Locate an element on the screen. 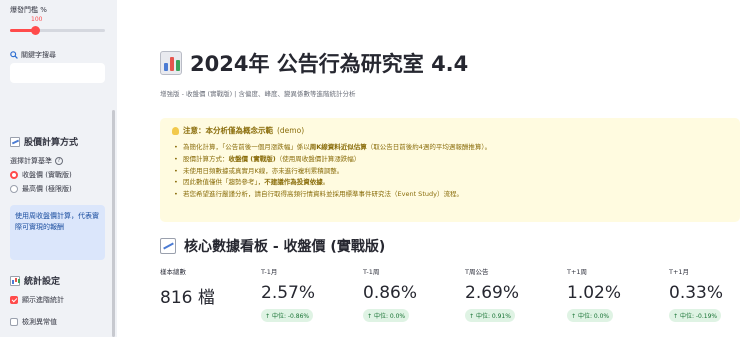 The width and height of the screenshot is (740, 337). checkbox-label: 顯示進階統計 is located at coordinates (43, 300).